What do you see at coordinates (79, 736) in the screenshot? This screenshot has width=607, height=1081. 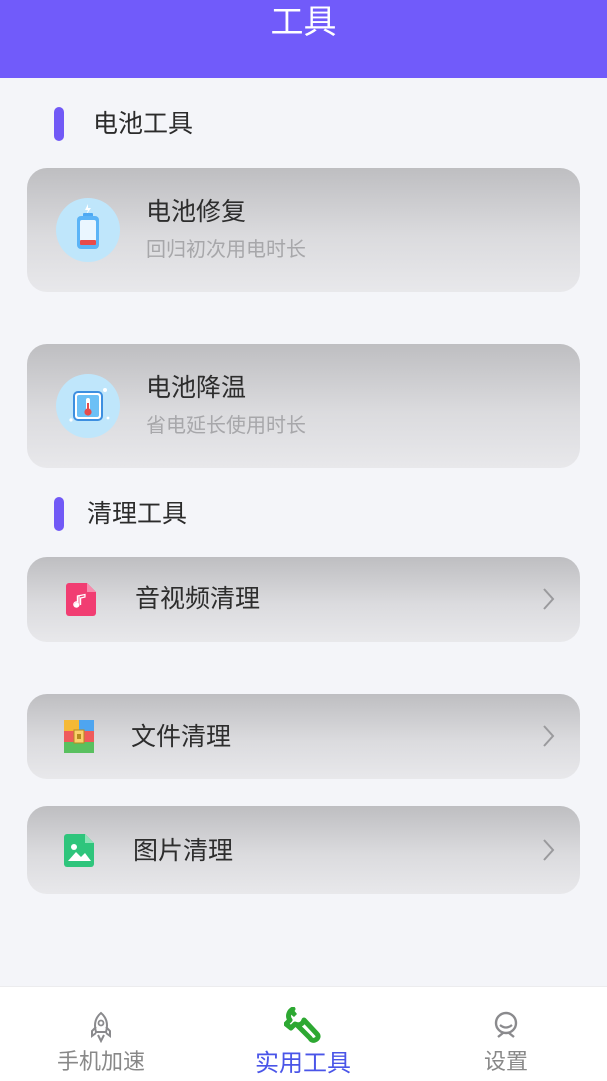 I see `archive-file-icon` at bounding box center [79, 736].